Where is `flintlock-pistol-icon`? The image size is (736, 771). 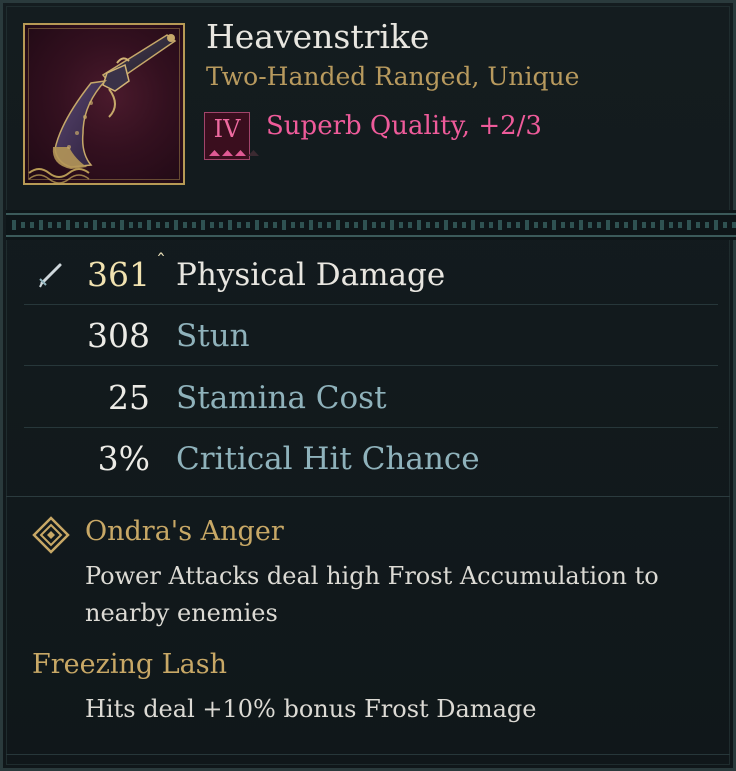
flintlock-pistol-icon is located at coordinates (102, 108).